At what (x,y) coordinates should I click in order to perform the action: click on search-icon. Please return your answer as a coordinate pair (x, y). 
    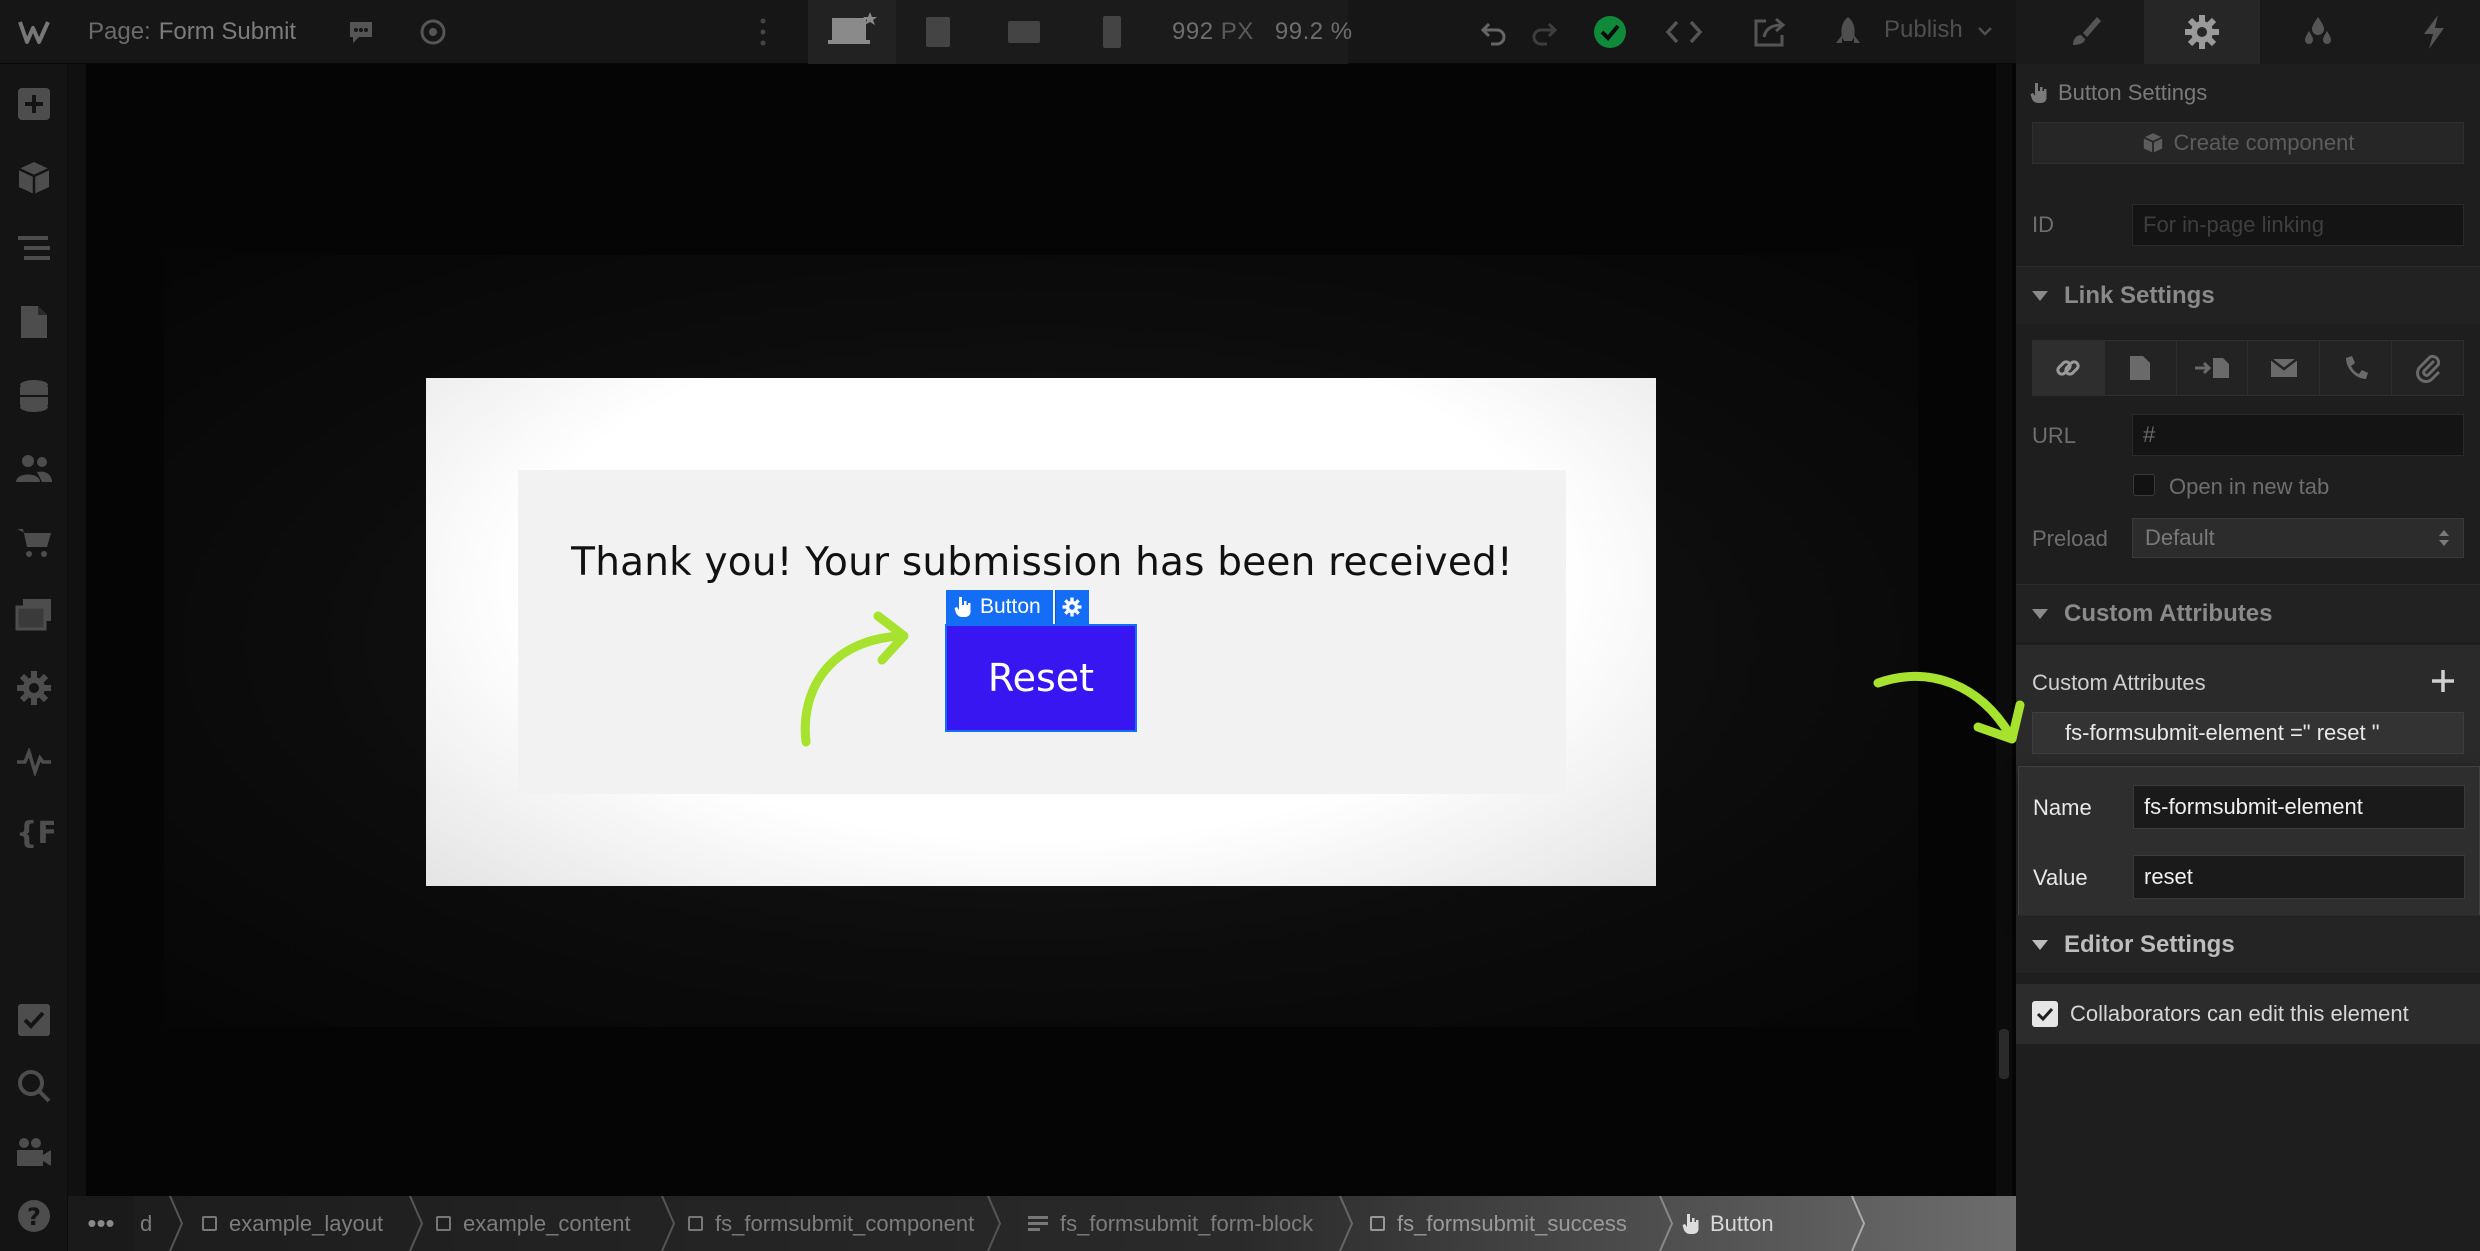
    Looking at the image, I should click on (34, 1086).